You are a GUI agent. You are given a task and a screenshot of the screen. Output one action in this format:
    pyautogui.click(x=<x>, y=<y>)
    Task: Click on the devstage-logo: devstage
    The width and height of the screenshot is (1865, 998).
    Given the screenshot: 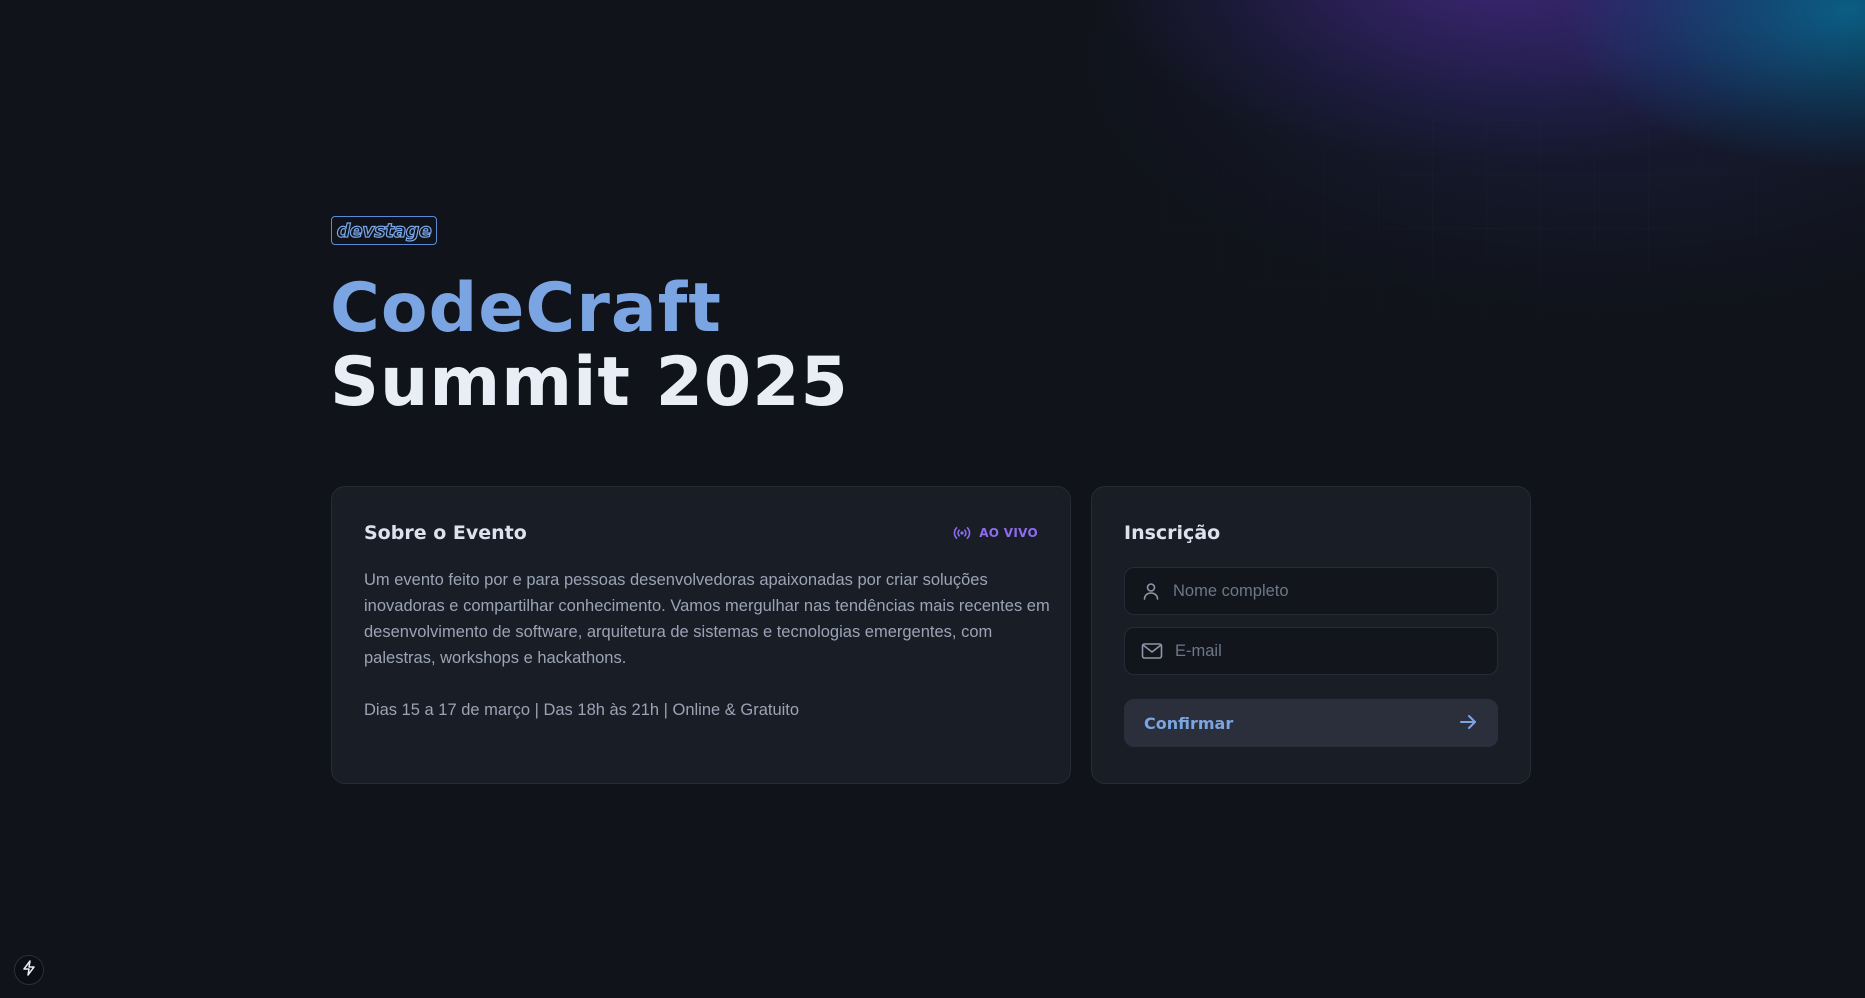 What is the action you would take?
    pyautogui.click(x=384, y=230)
    